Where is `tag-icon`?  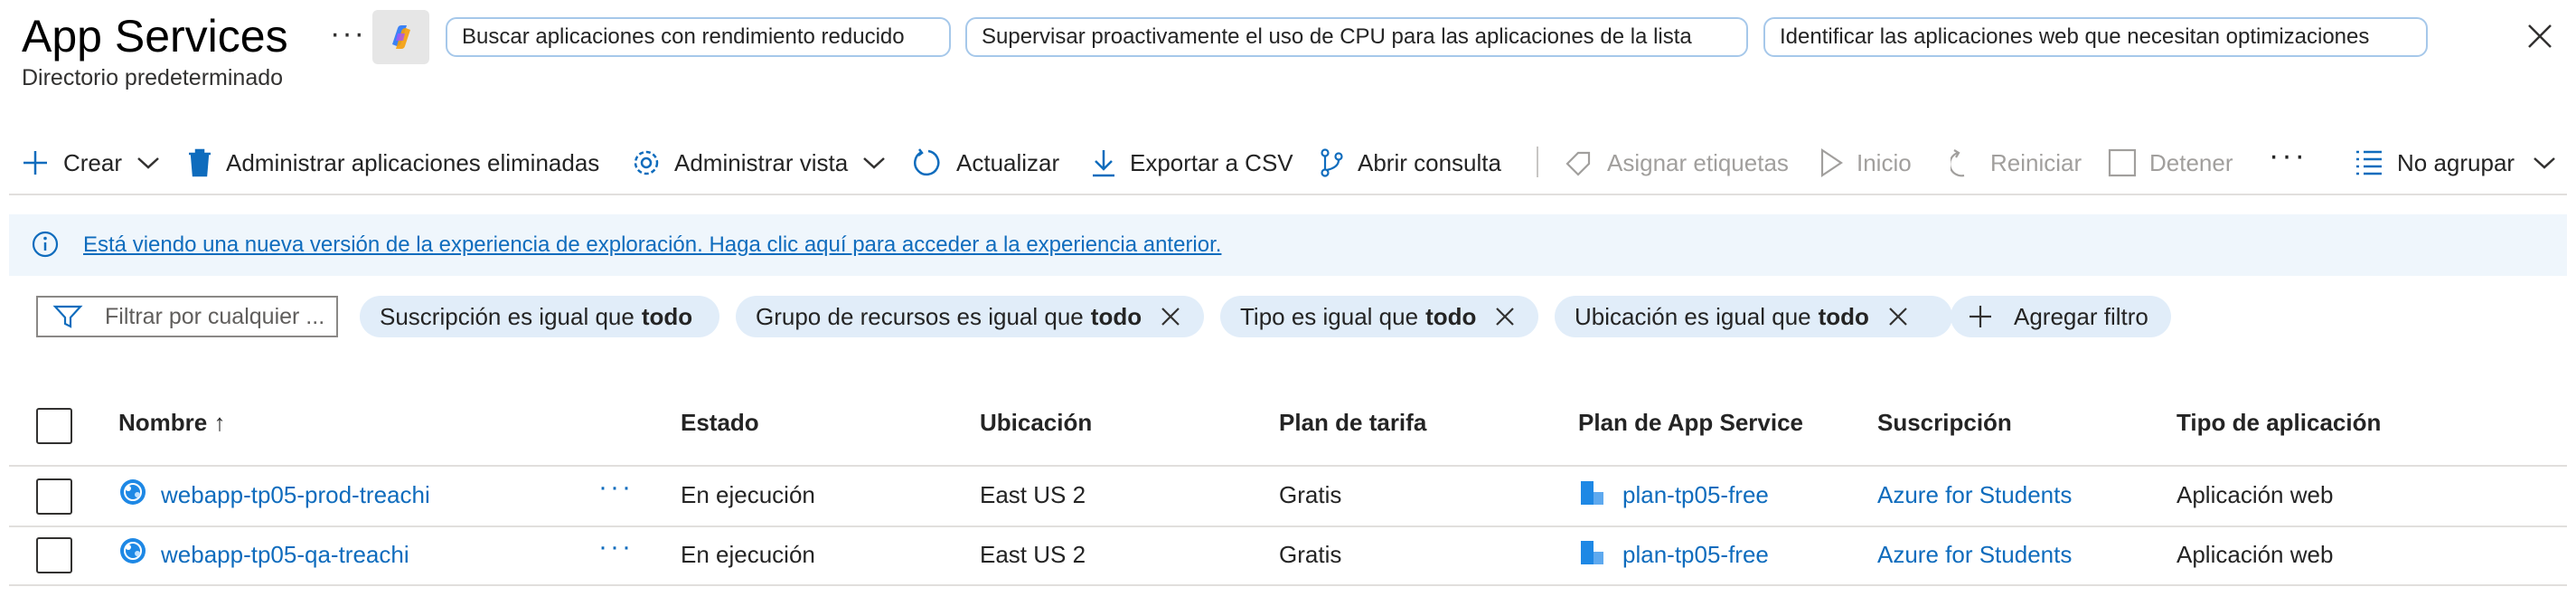
tag-icon is located at coordinates (1578, 163).